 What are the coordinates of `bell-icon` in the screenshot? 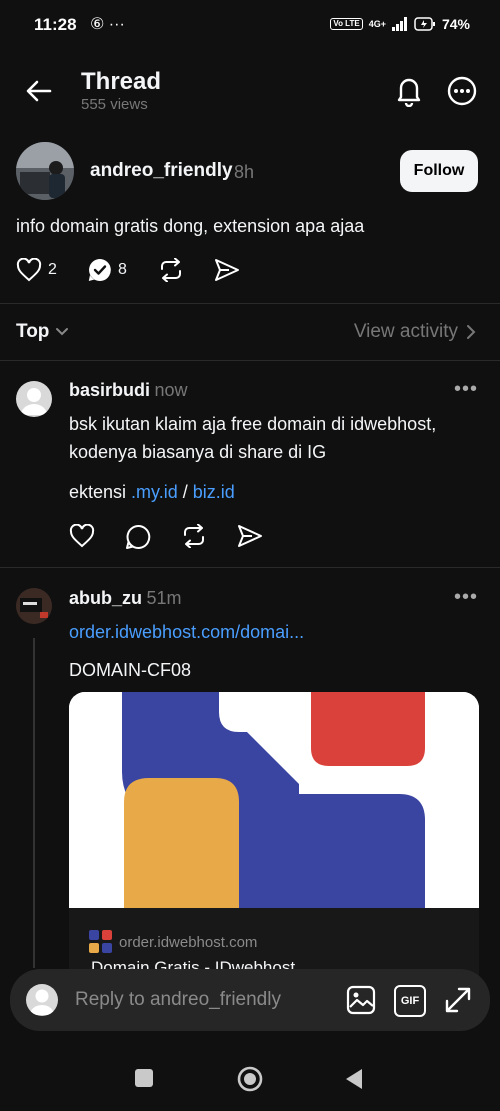 It's located at (409, 91).